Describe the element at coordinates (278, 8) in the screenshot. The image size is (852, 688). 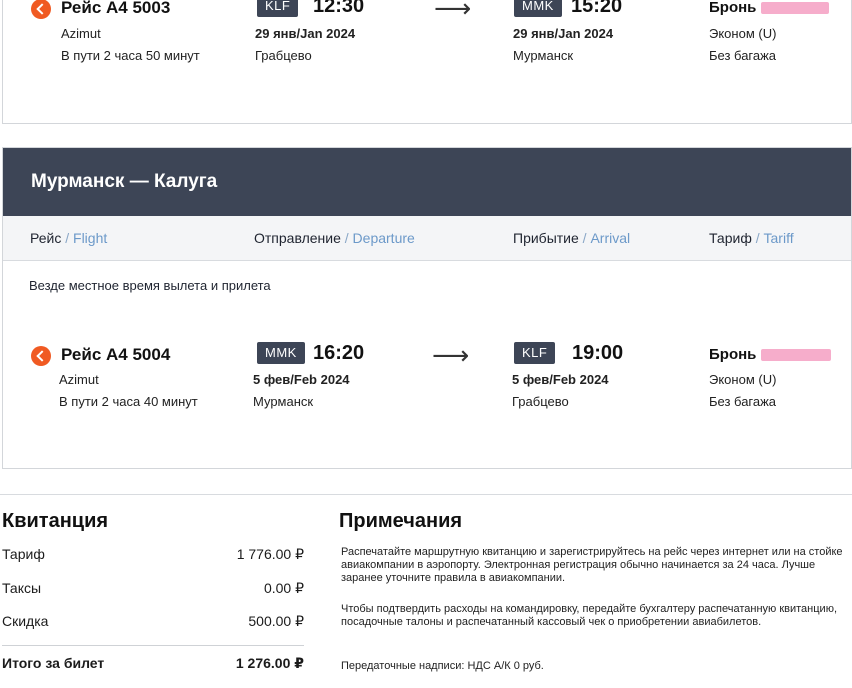
I see `departure-airport-code: KLF` at that location.